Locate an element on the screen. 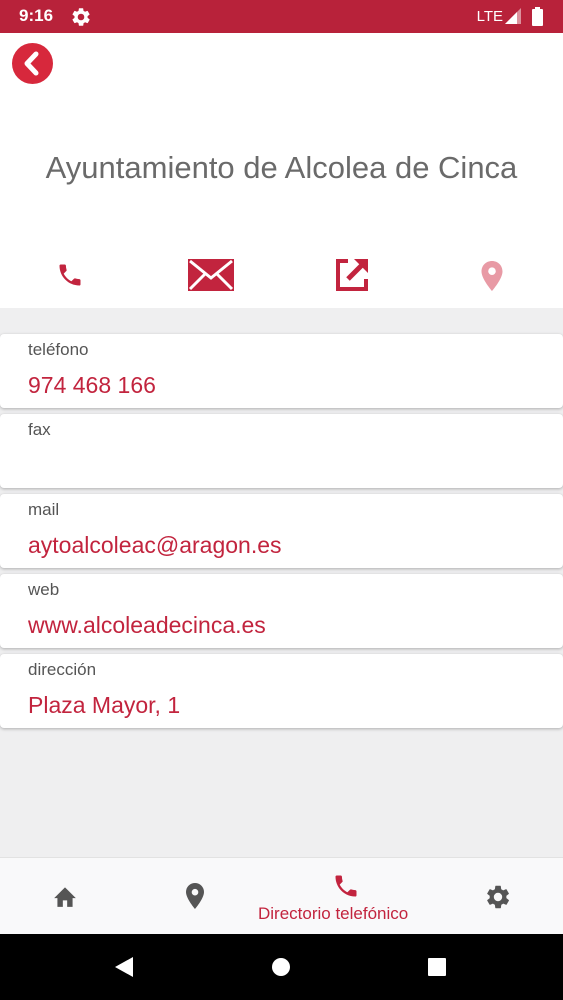 This screenshot has width=563, height=1000. card-label: teléfono is located at coordinates (58, 349).